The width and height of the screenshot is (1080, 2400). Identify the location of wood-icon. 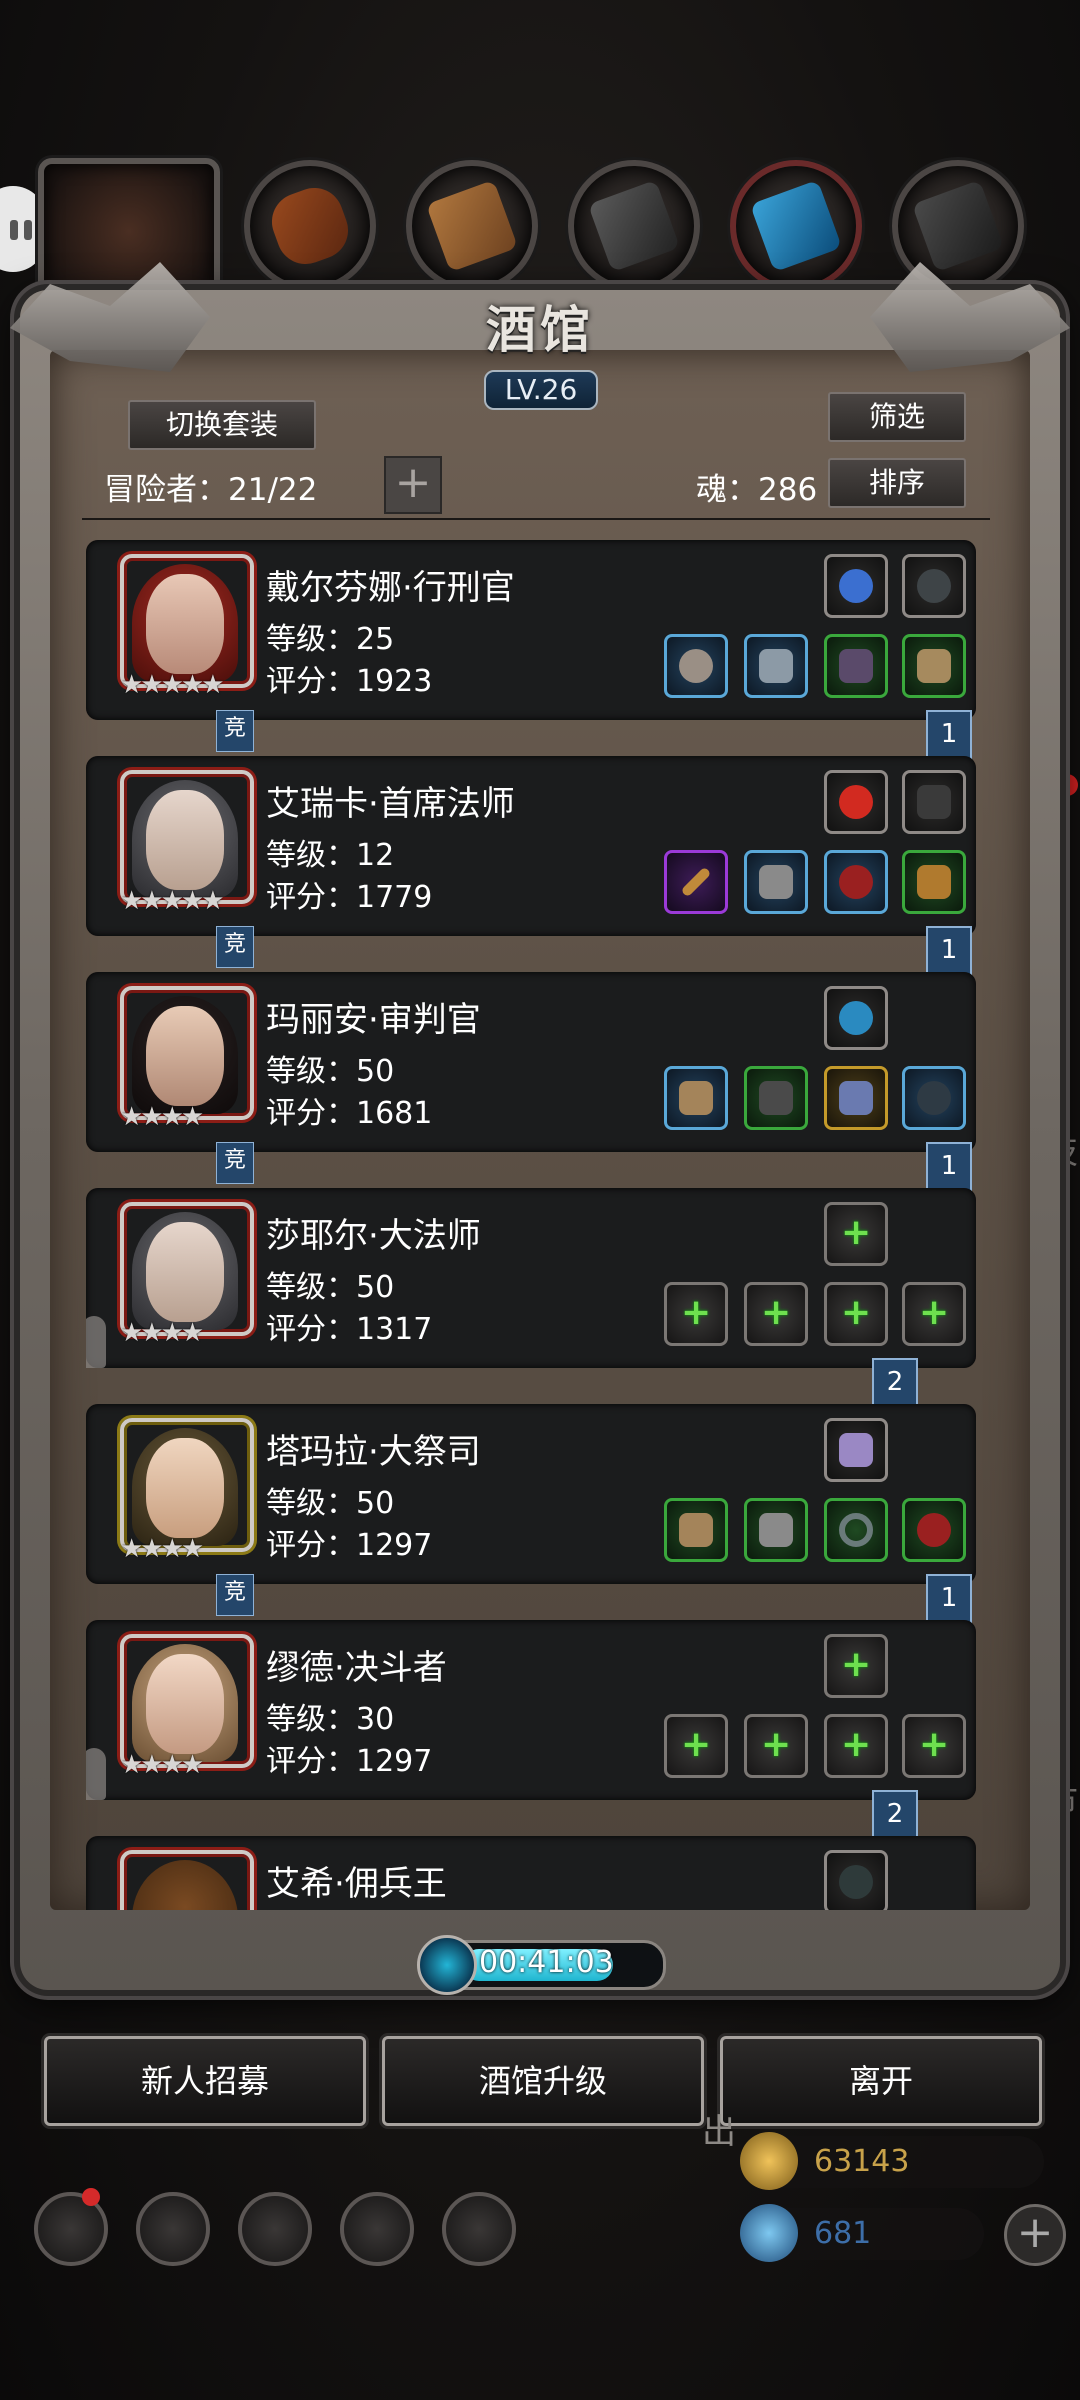
(472, 226).